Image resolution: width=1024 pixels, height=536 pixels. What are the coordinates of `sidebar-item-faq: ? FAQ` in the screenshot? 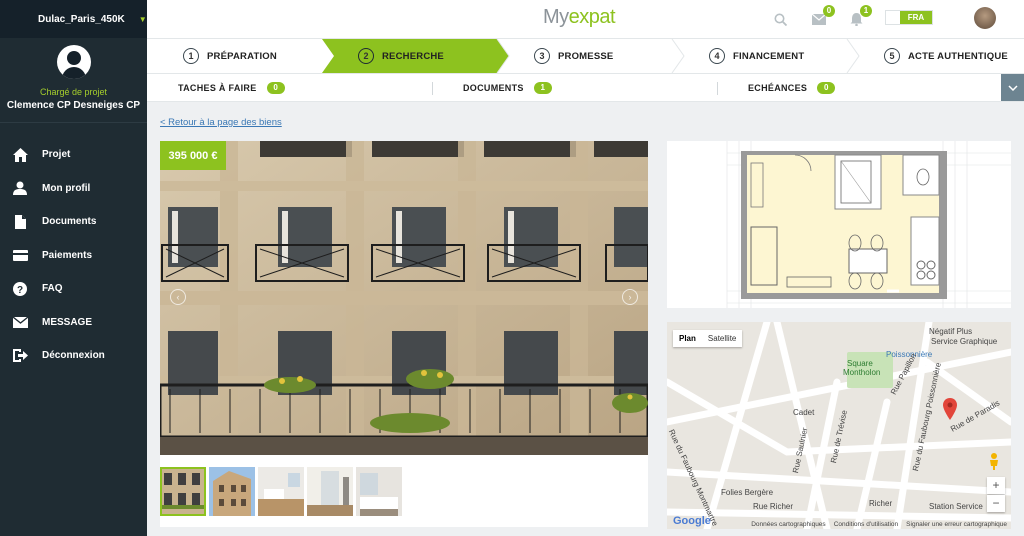 It's located at (73, 289).